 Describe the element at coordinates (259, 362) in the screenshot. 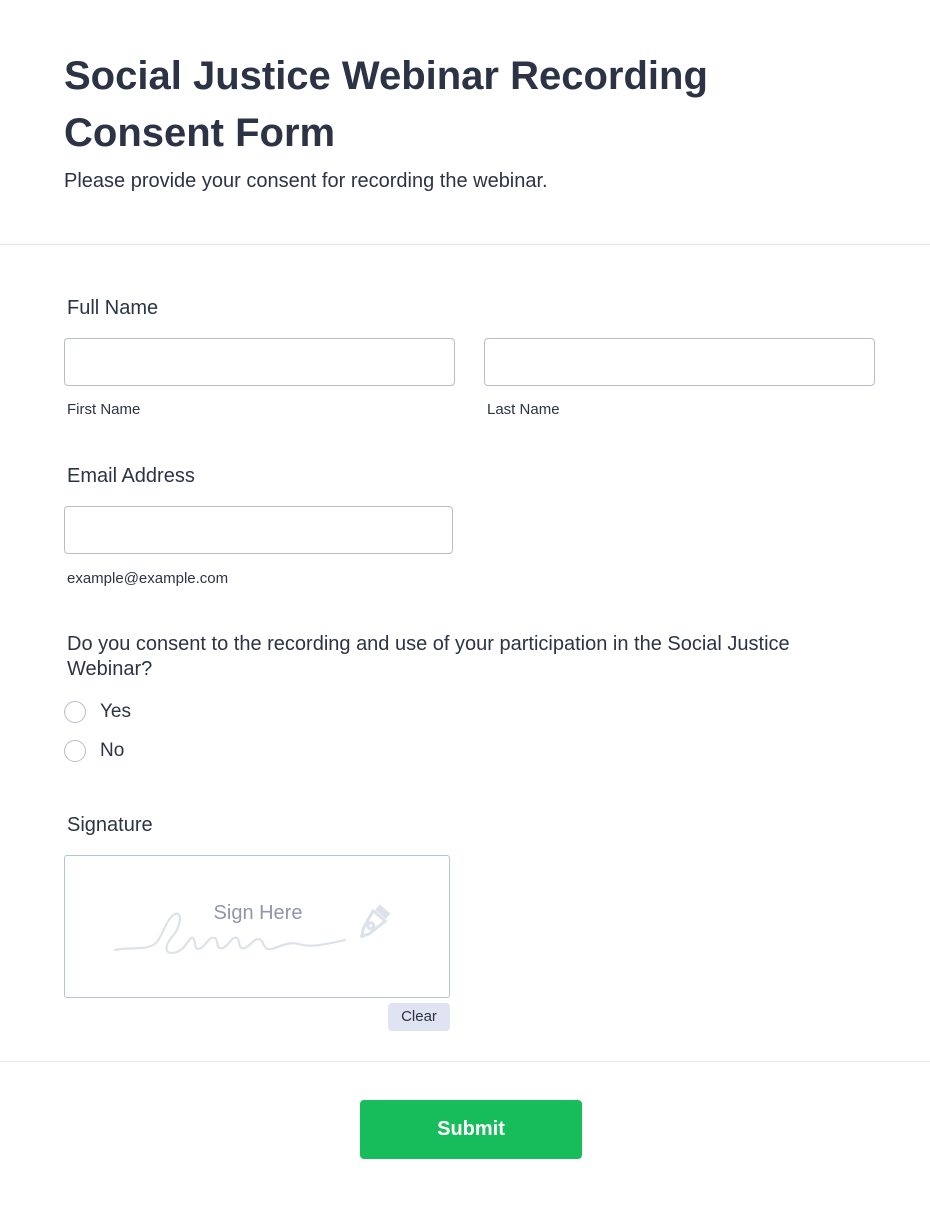

I see `first-name-input` at that location.